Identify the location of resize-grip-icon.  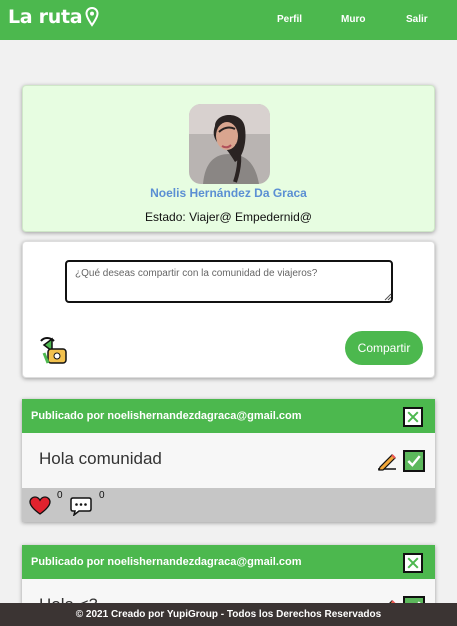
(388, 297).